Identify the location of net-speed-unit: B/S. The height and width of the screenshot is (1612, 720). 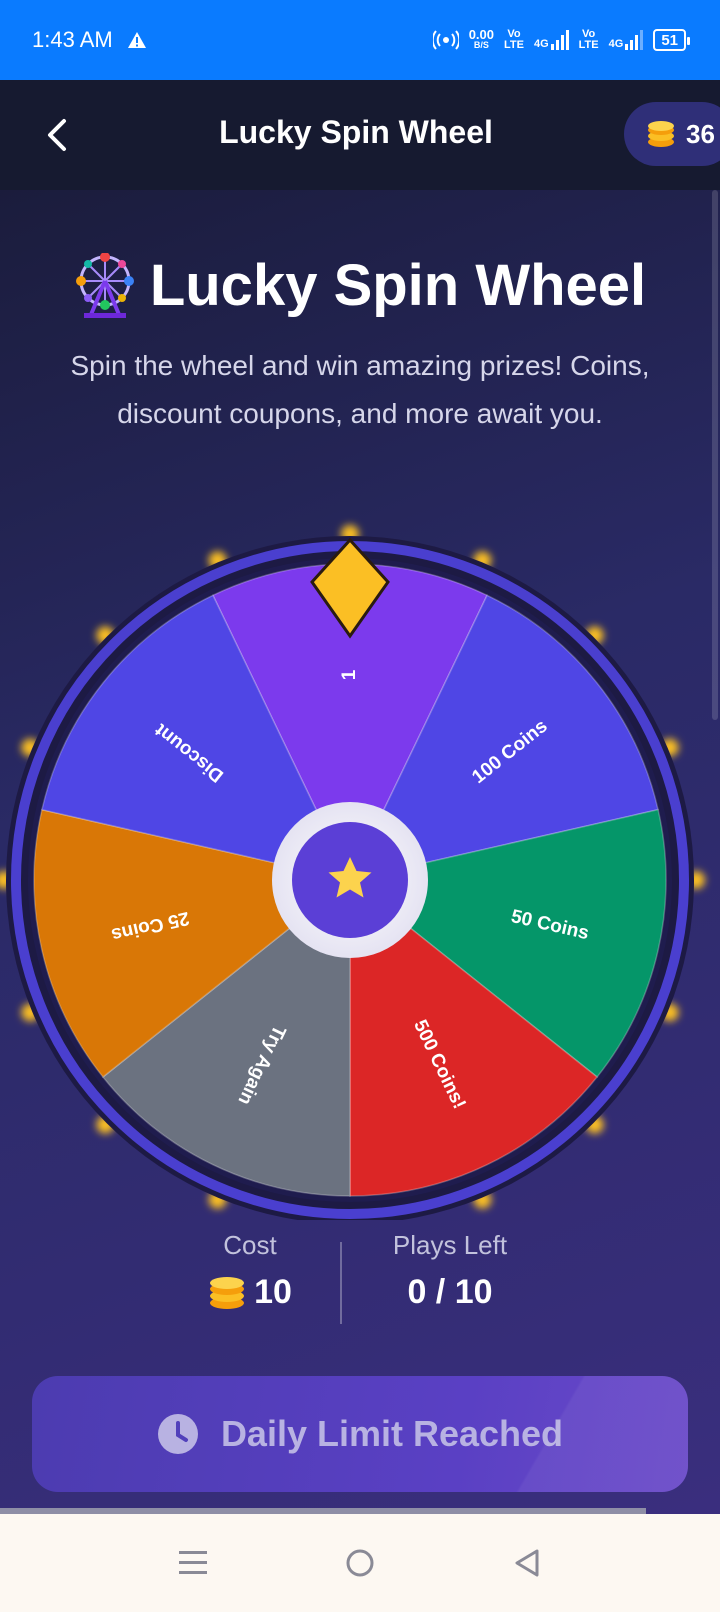
(481, 45).